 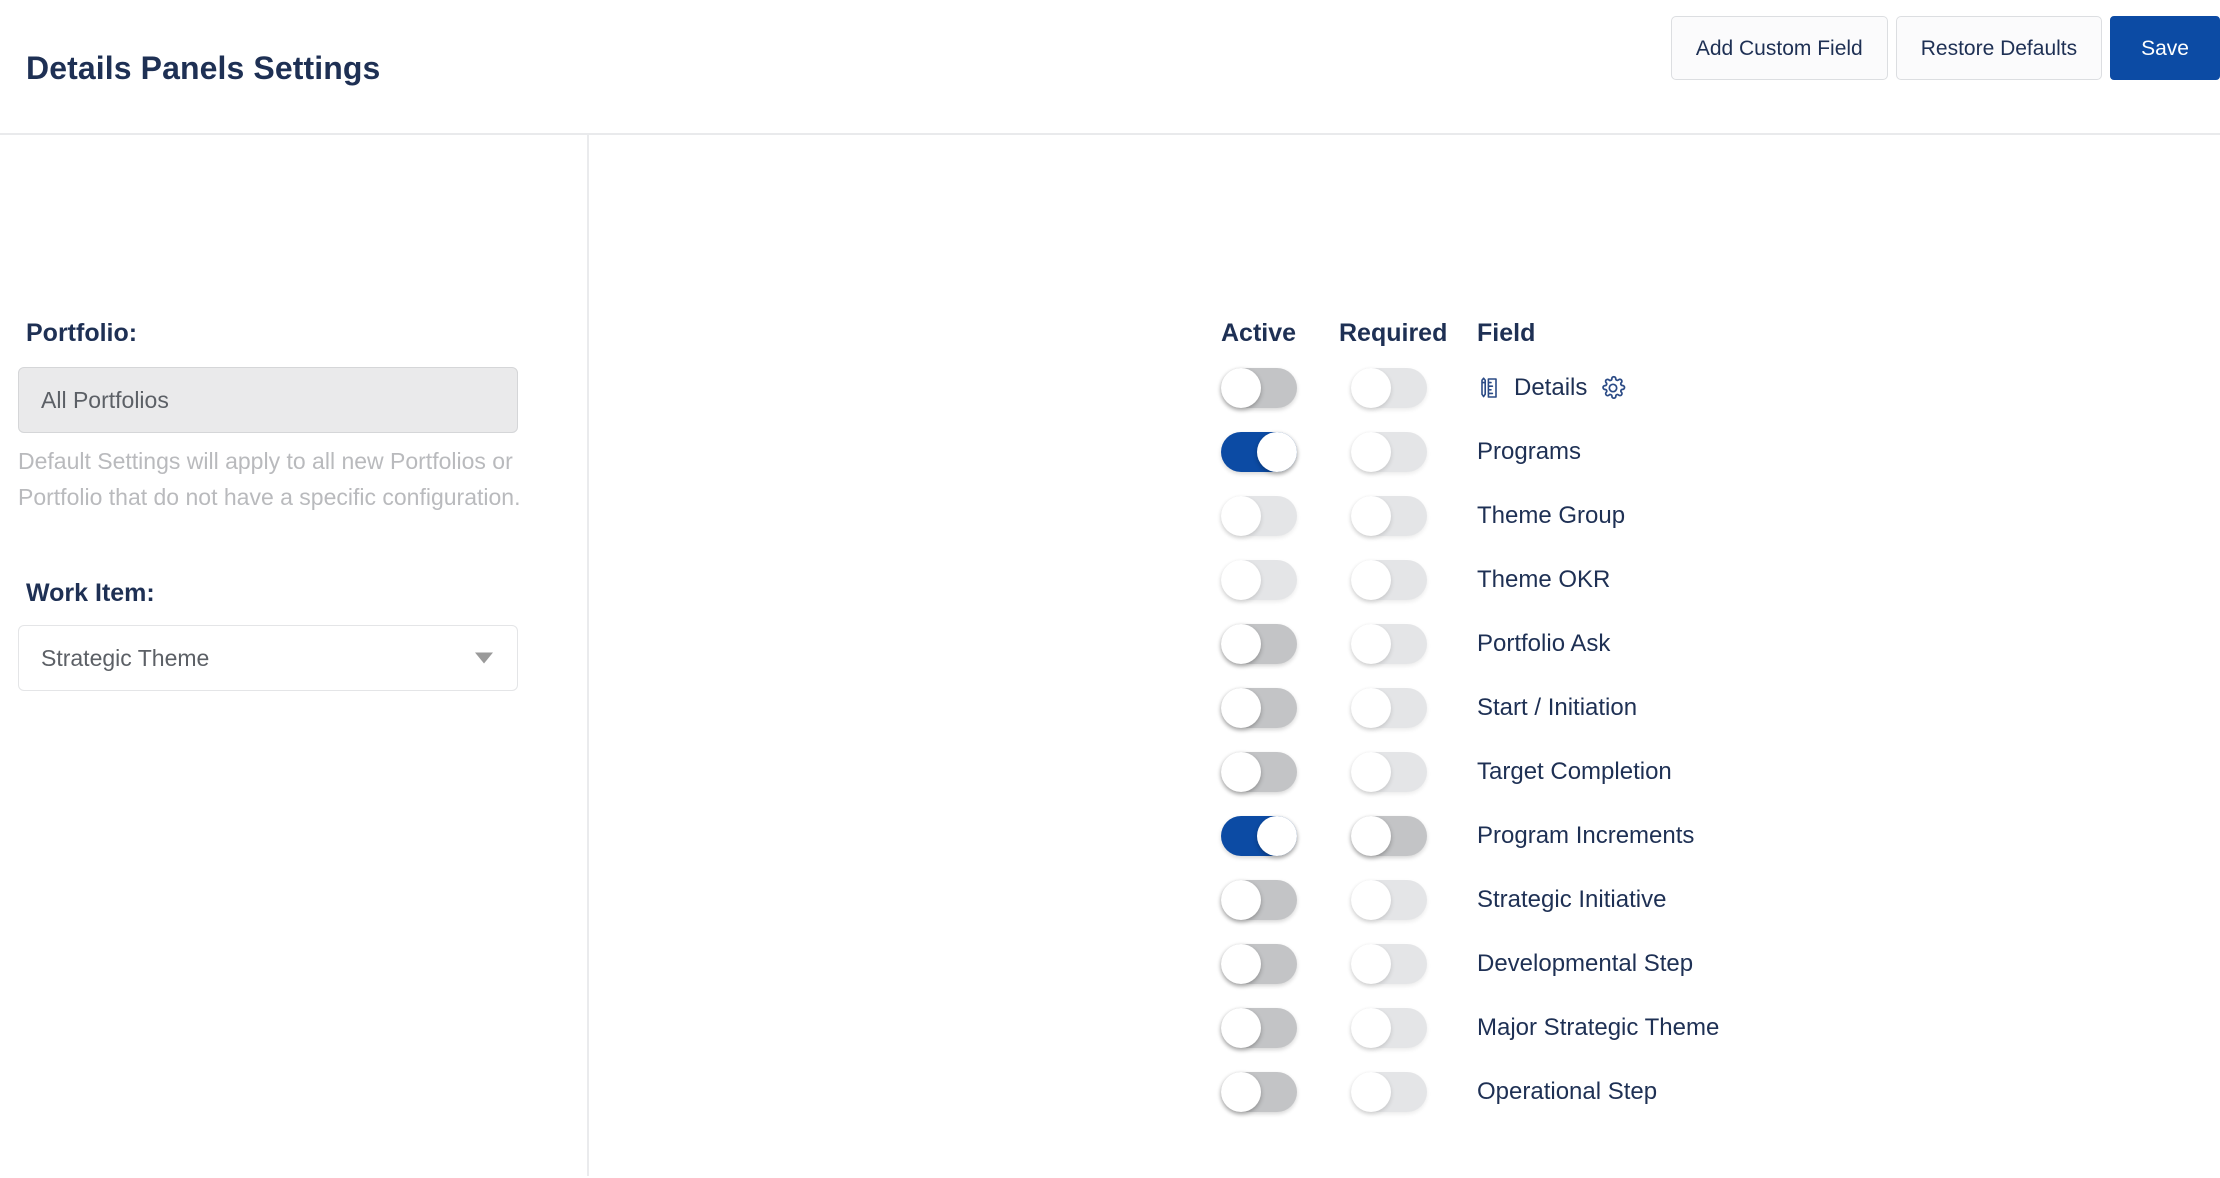 I want to click on work-item-select-value: Strategic Theme, so click(x=125, y=657).